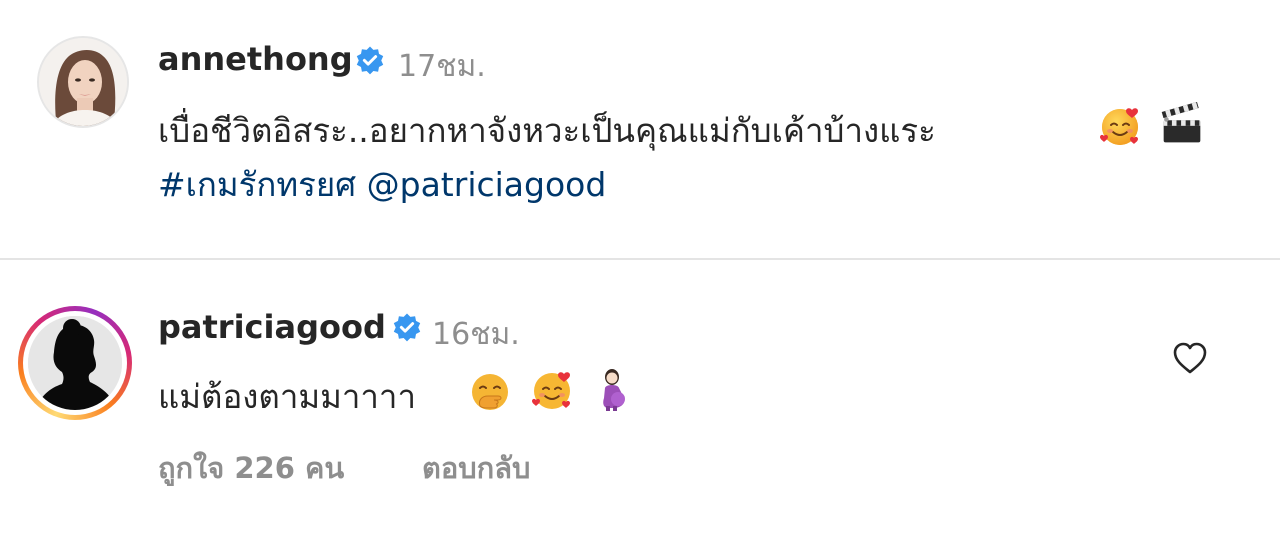  I want to click on avatar-patriciagood, so click(75, 363).